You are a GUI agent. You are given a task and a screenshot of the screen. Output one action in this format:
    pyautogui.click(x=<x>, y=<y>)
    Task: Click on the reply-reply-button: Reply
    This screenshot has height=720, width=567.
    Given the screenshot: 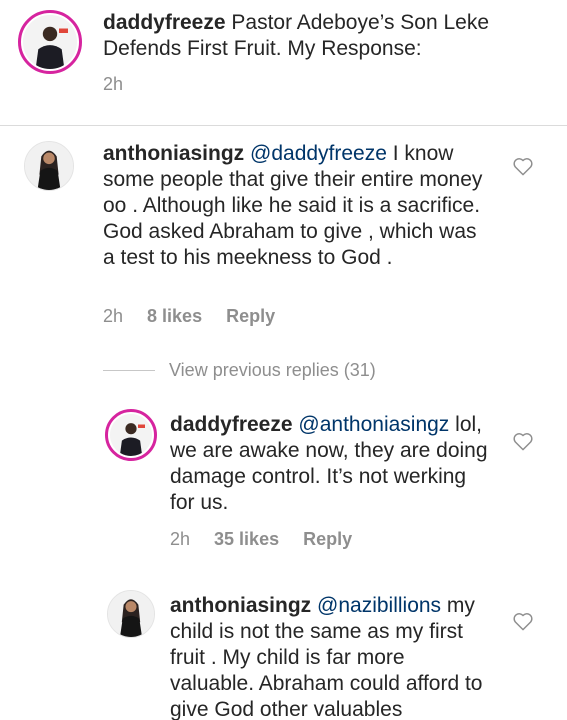 What is the action you would take?
    pyautogui.click(x=327, y=539)
    